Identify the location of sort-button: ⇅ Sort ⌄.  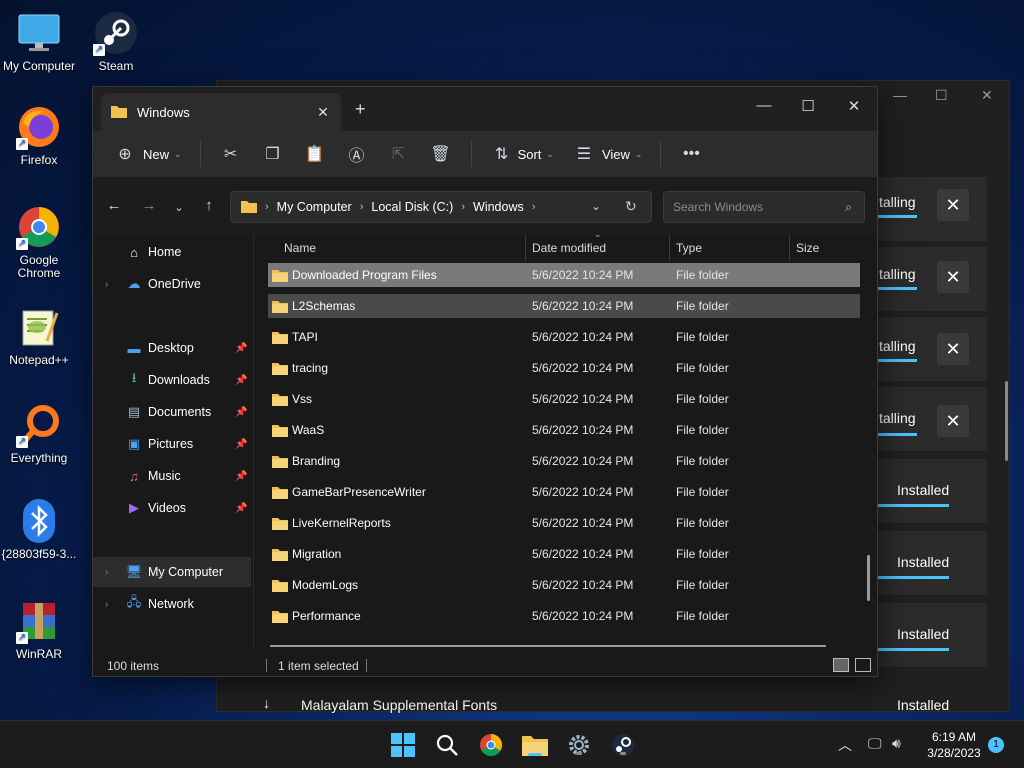
(522, 154).